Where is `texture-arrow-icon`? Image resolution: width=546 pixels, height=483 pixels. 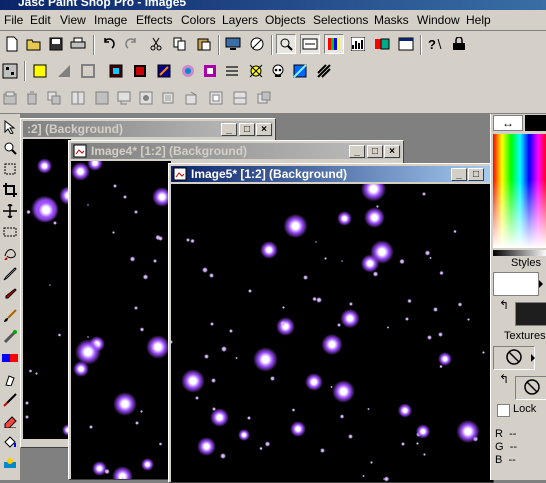
texture-arrow-icon is located at coordinates (533, 358).